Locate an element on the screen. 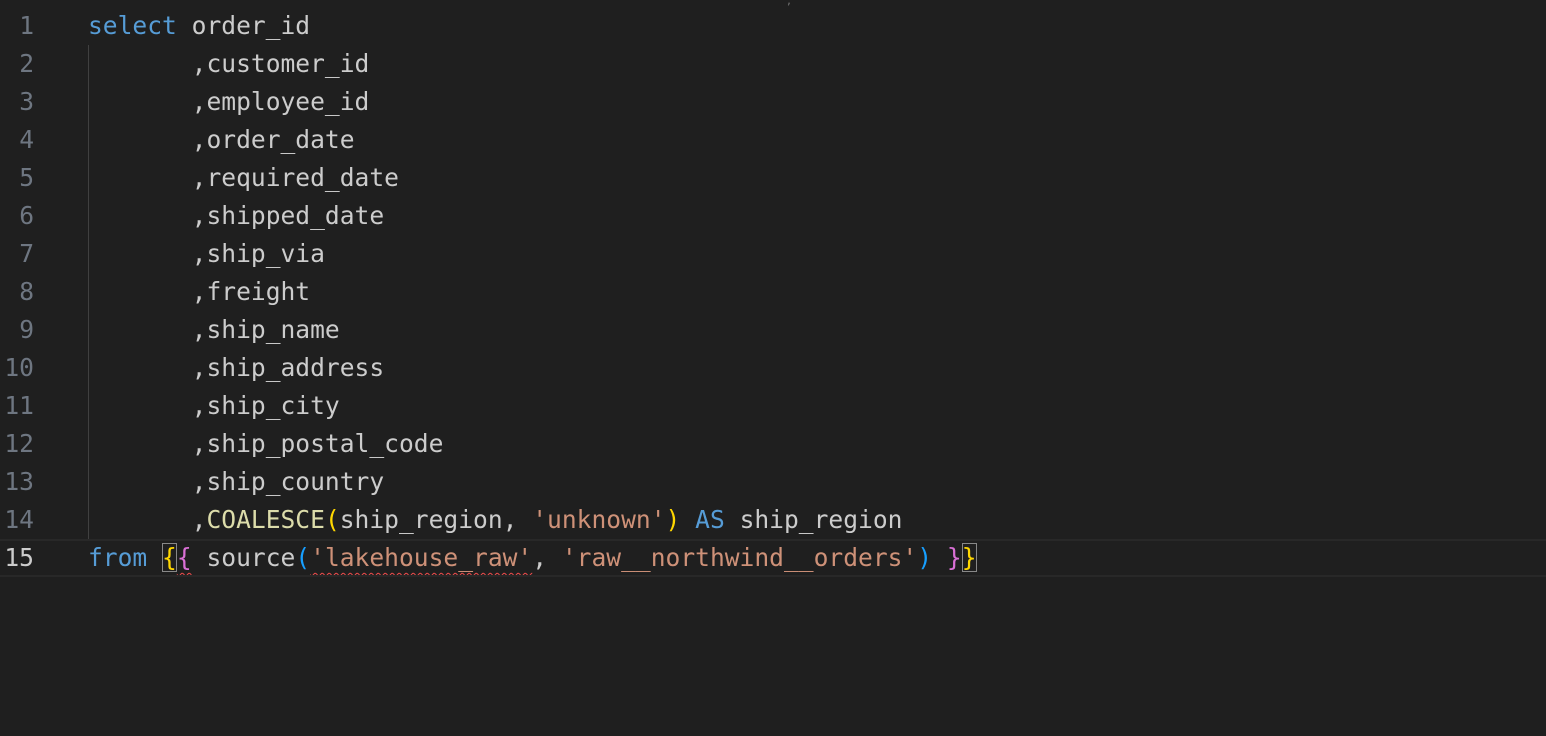 The height and width of the screenshot is (736, 1546). line-number: 7 is located at coordinates (26, 253).